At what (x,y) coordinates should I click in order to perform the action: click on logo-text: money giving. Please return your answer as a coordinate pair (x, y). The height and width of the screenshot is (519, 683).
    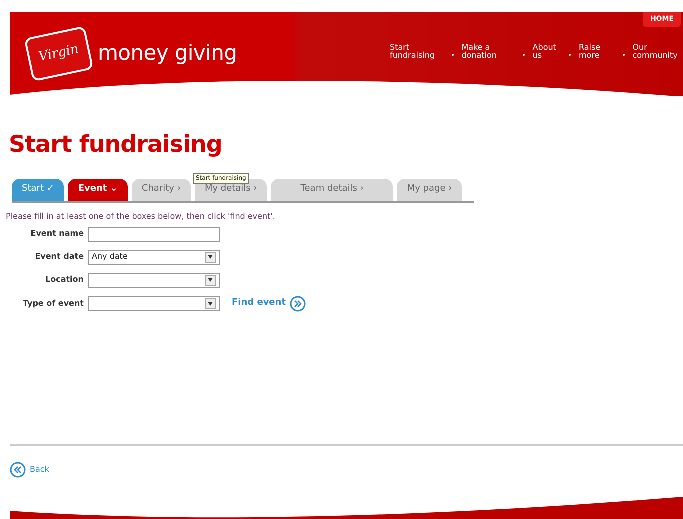
    Looking at the image, I should click on (168, 54).